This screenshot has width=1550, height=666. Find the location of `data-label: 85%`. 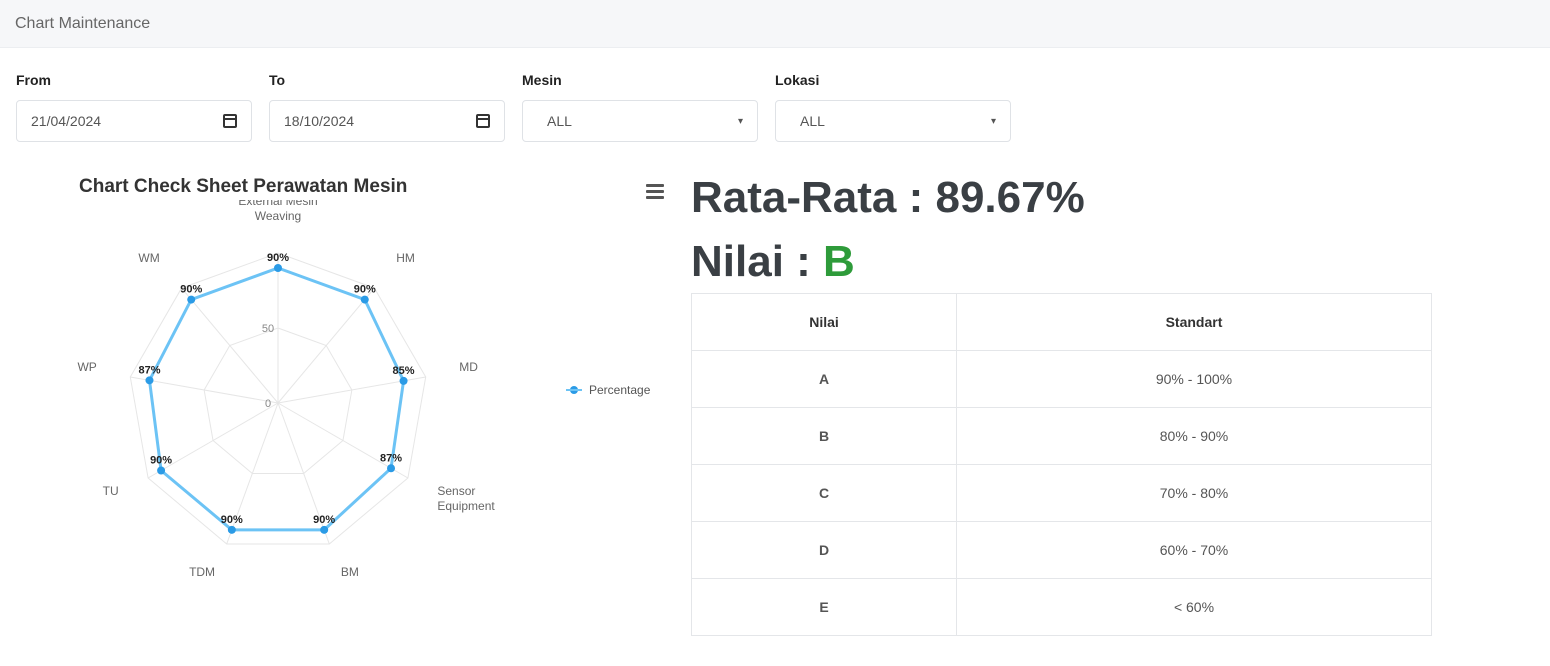

data-label: 85% is located at coordinates (404, 371).